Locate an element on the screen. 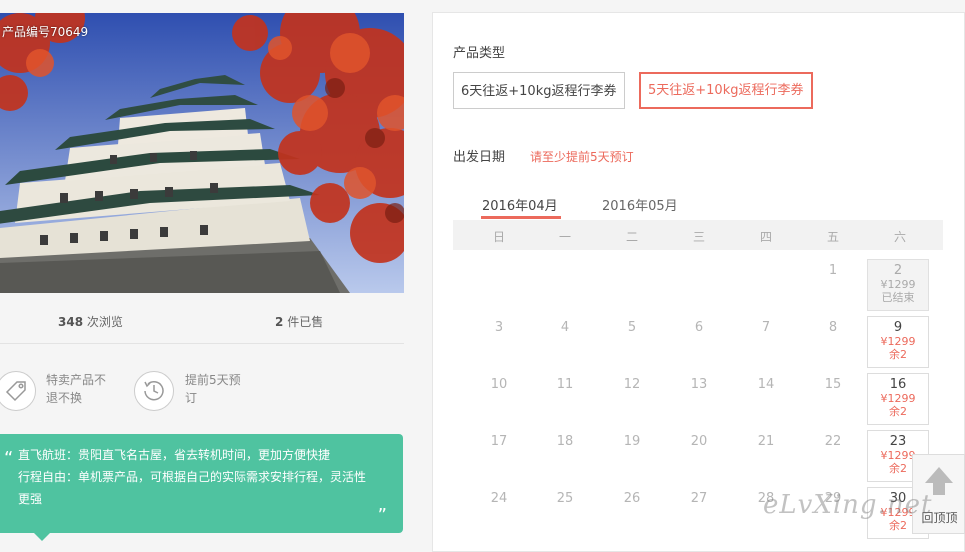  calendar-day: 20 is located at coordinates (699, 441).